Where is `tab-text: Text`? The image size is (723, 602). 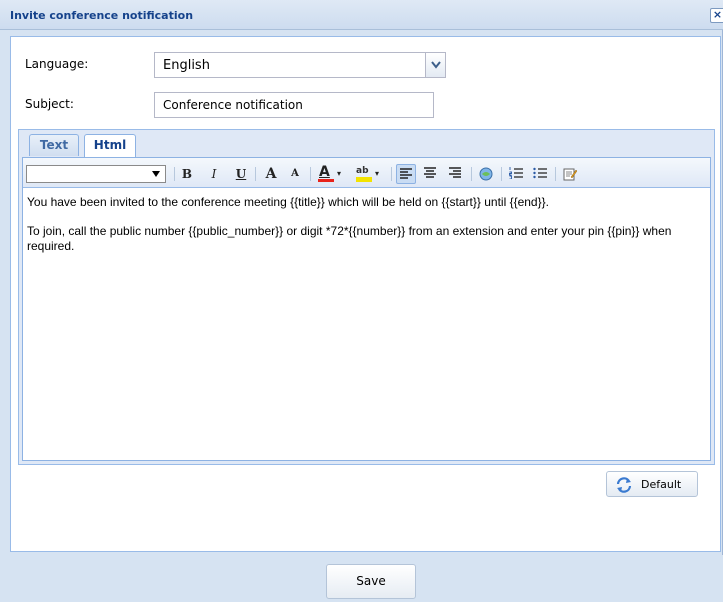 tab-text: Text is located at coordinates (54, 145).